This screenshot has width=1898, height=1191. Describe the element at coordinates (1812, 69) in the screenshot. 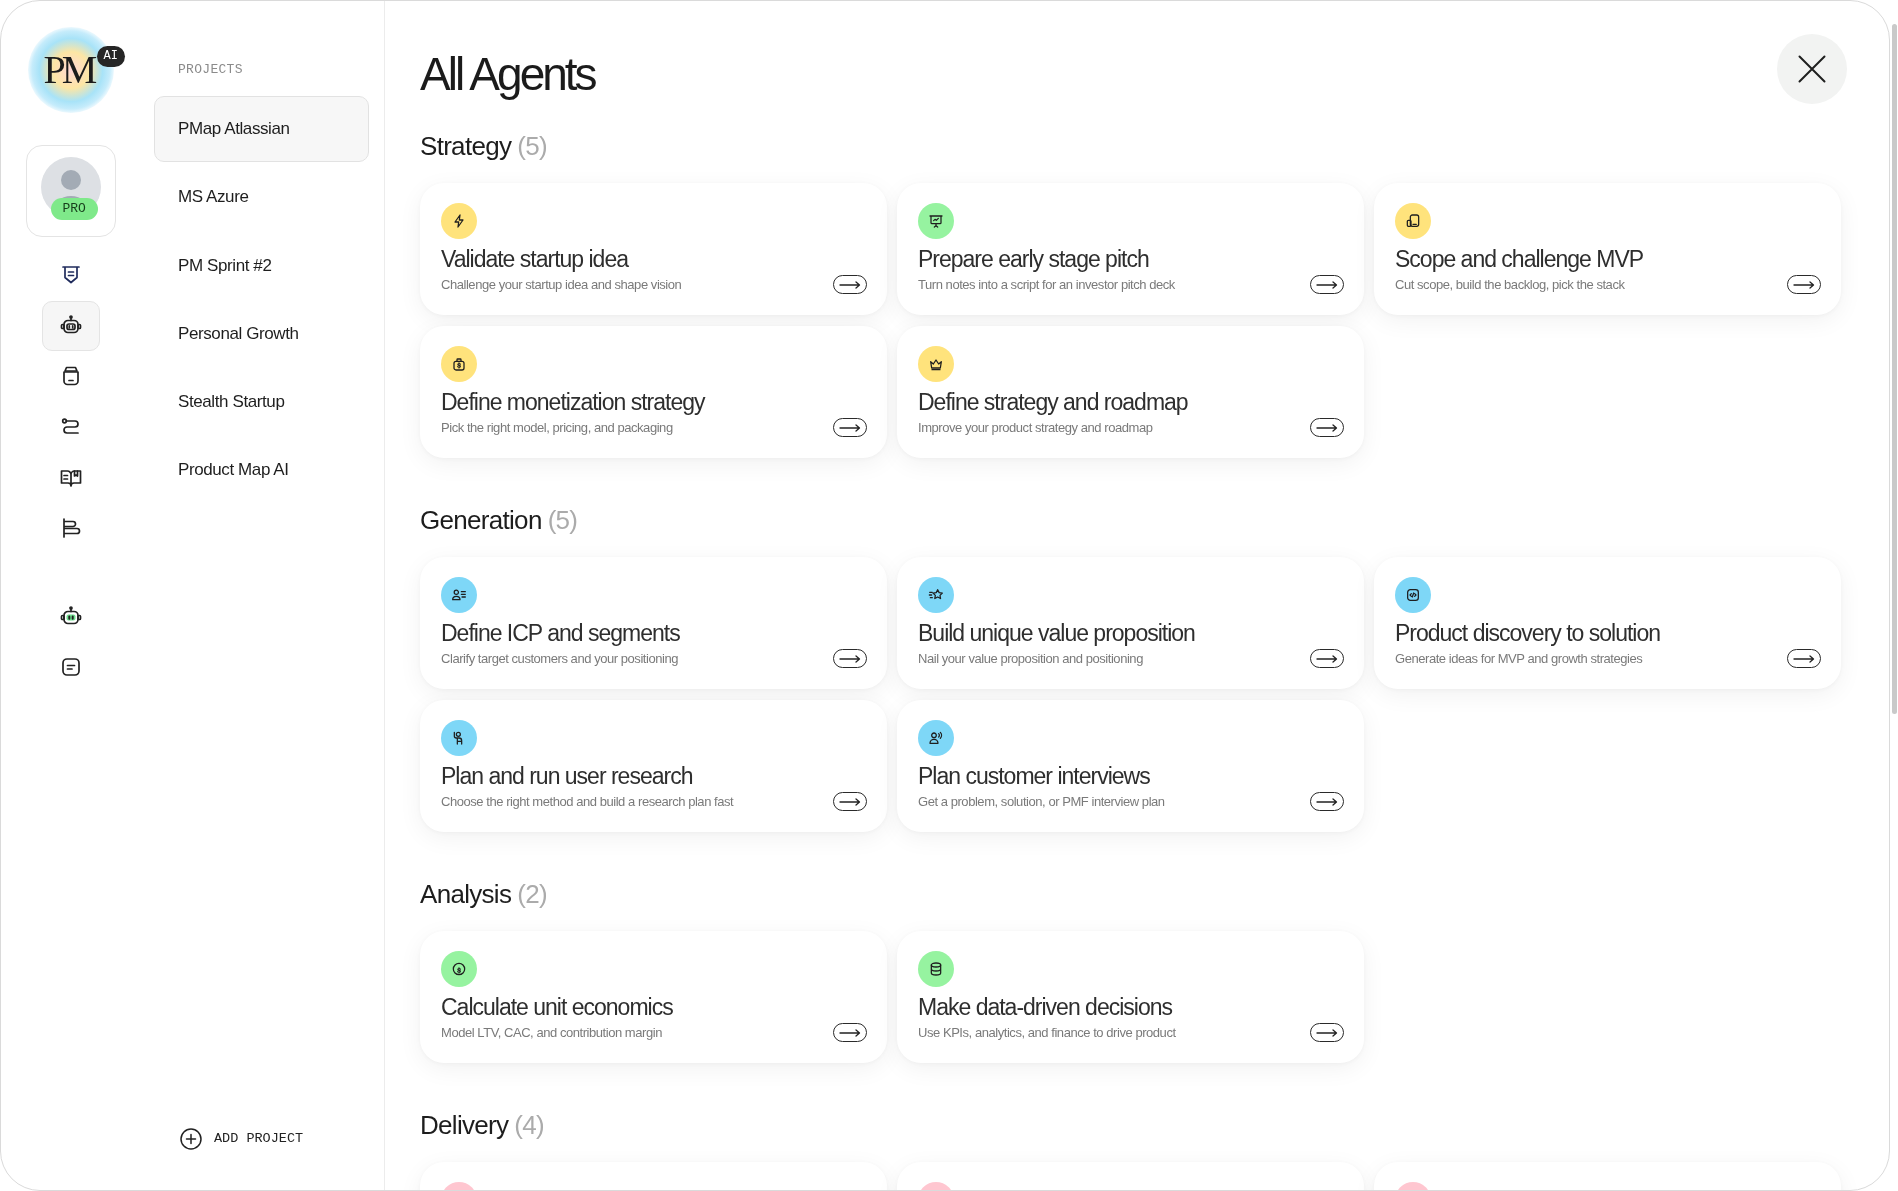

I see `close-icon` at that location.